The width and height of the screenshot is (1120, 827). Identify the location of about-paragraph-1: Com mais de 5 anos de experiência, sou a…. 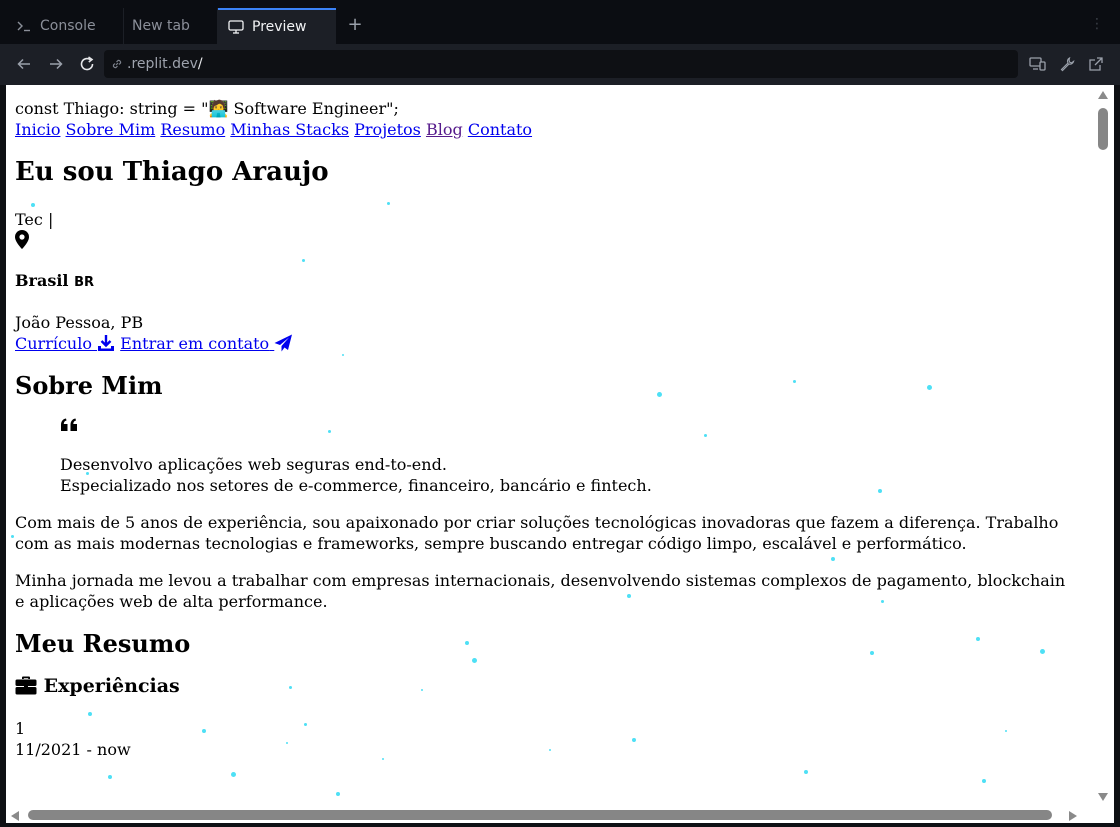
(537, 533).